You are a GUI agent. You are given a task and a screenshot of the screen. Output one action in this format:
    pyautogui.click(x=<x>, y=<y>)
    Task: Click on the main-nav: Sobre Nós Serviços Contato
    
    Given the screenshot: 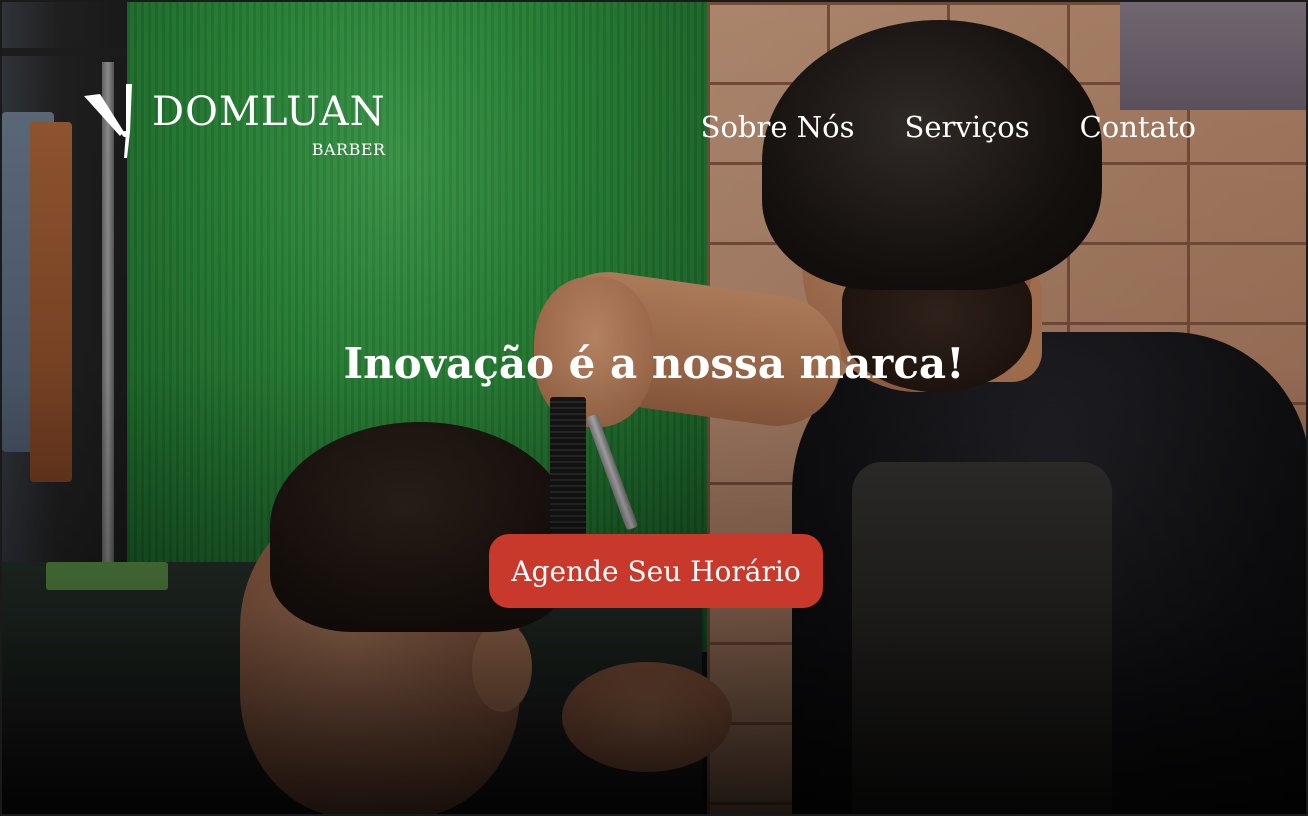 What is the action you would take?
    pyautogui.click(x=948, y=127)
    